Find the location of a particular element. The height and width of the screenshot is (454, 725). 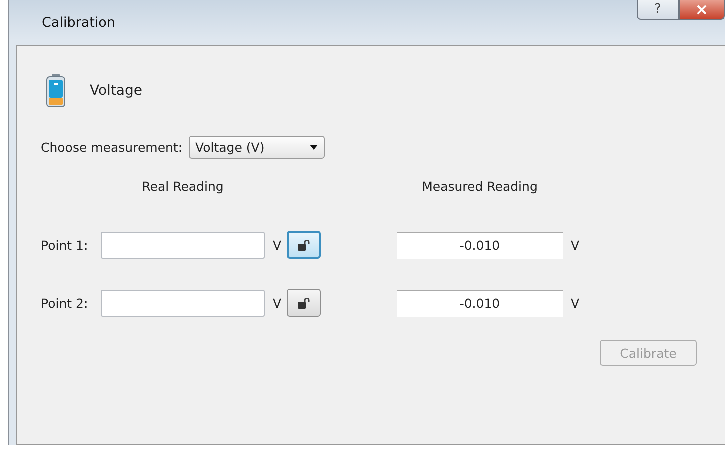

column-header: Real Reading is located at coordinates (183, 187).